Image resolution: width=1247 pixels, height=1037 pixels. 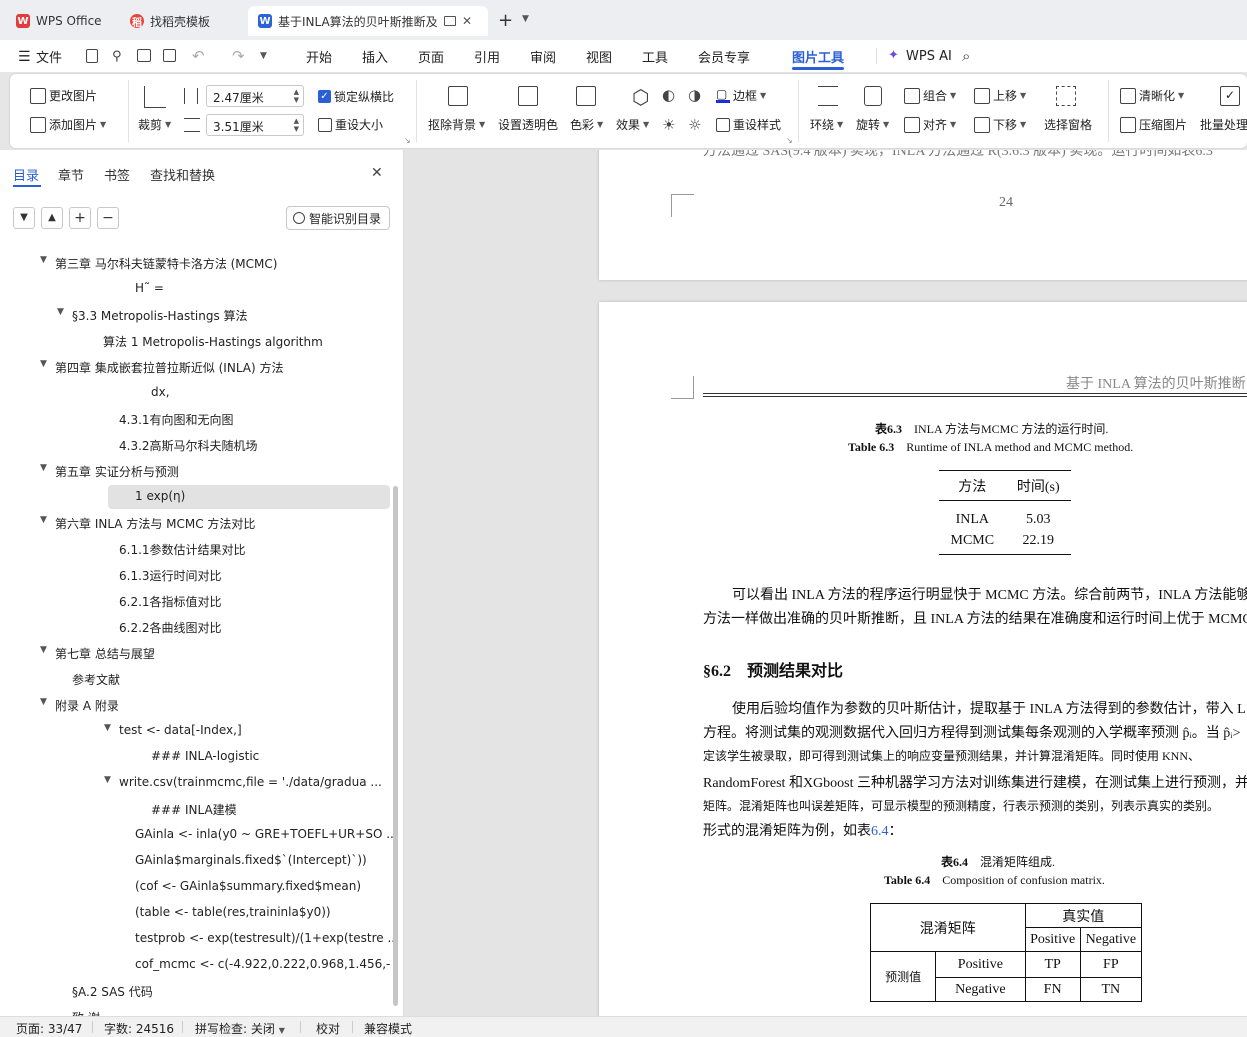 What do you see at coordinates (263, 56) in the screenshot?
I see `quick-access-chevron-icon: ▼` at bounding box center [263, 56].